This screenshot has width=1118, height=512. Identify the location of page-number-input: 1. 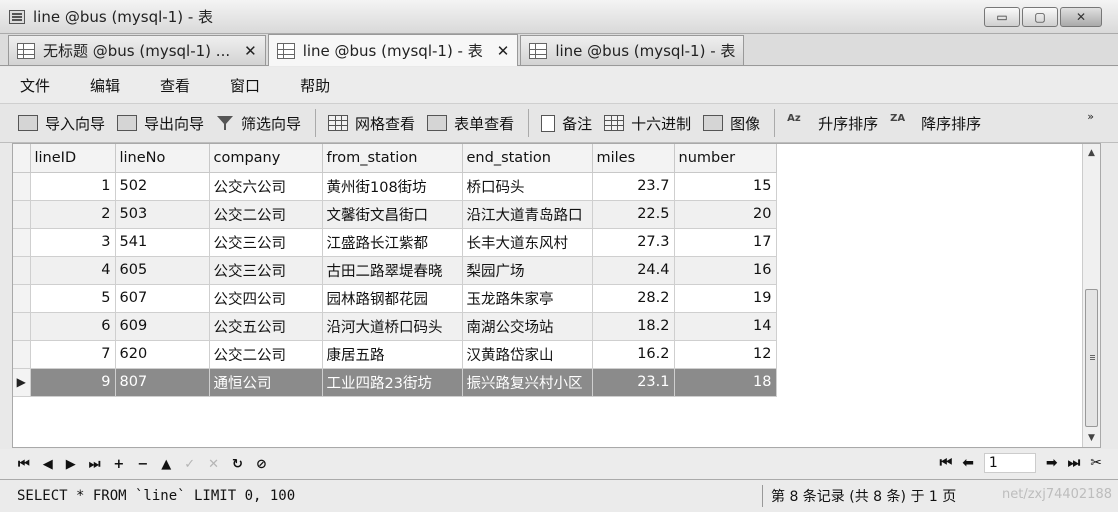
(1009, 463).